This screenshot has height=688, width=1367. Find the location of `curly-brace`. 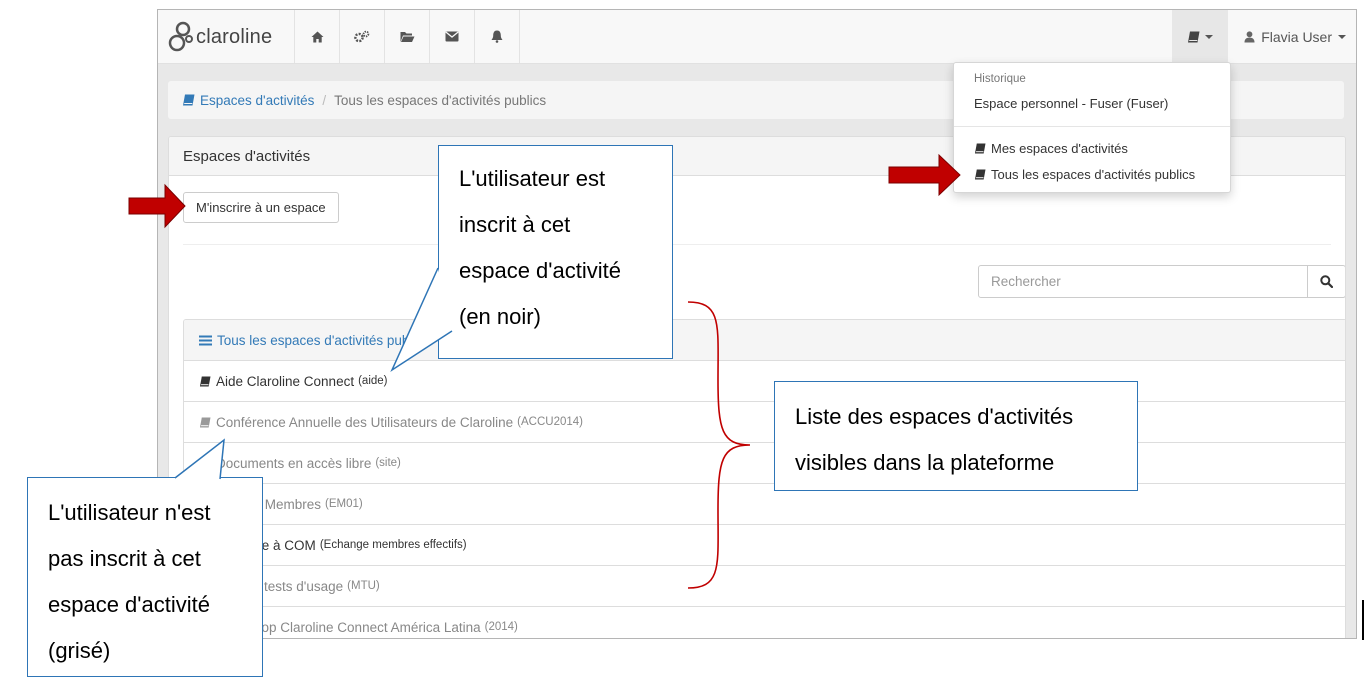

curly-brace is located at coordinates (719, 445).